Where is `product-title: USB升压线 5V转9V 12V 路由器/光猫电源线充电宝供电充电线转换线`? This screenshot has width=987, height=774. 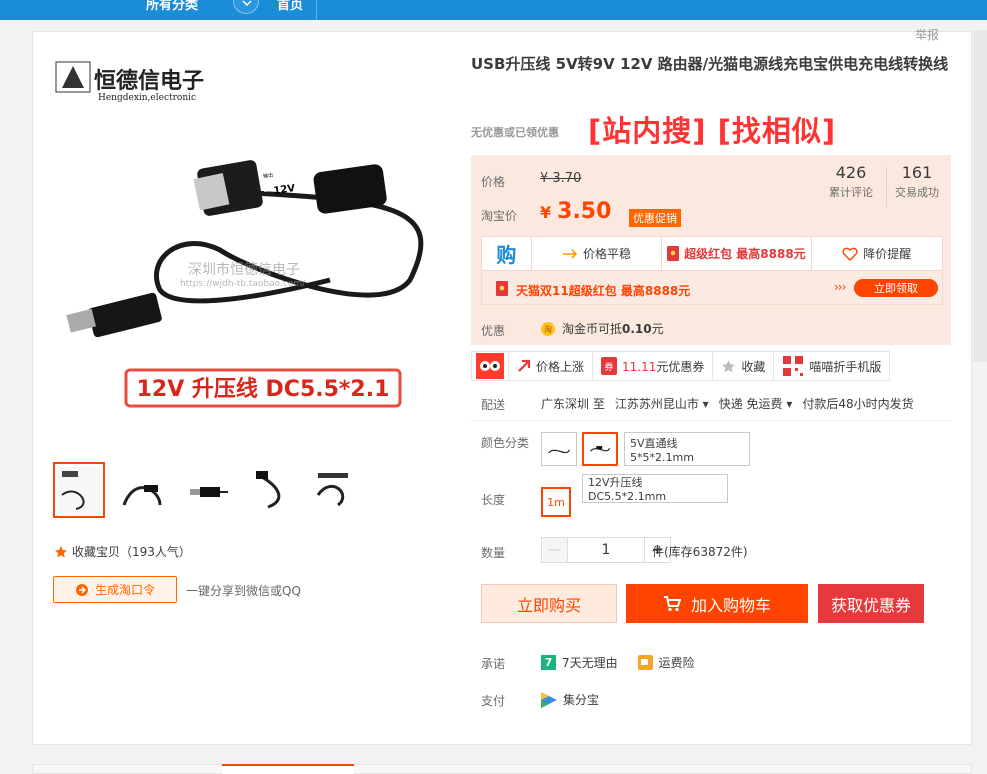
product-title: USB升压线 5V转9V 12V 路由器/光猫电源线充电宝供电充电线转换线 is located at coordinates (710, 64).